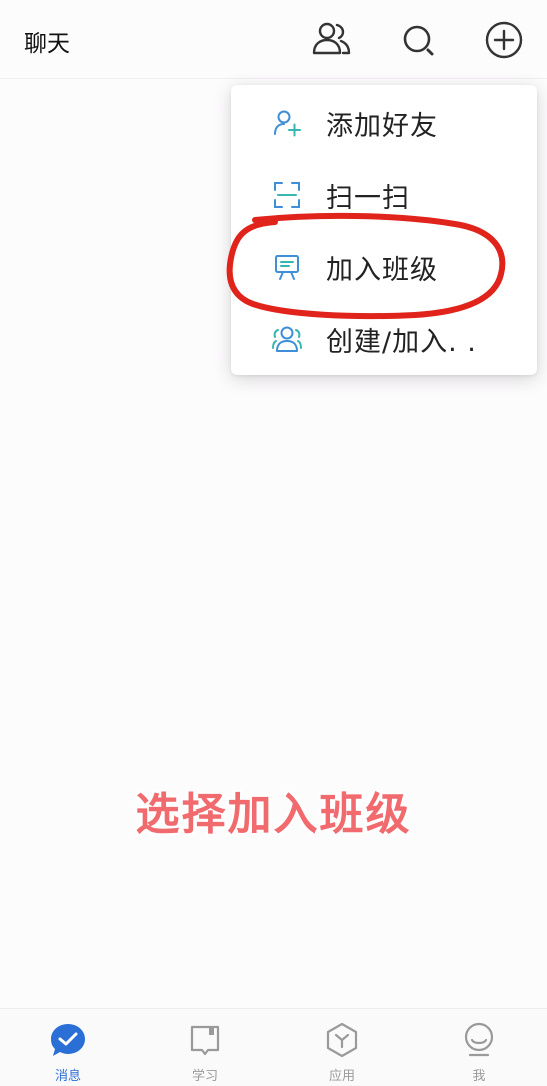  What do you see at coordinates (287, 123) in the screenshot?
I see `add-friend-icon` at bounding box center [287, 123].